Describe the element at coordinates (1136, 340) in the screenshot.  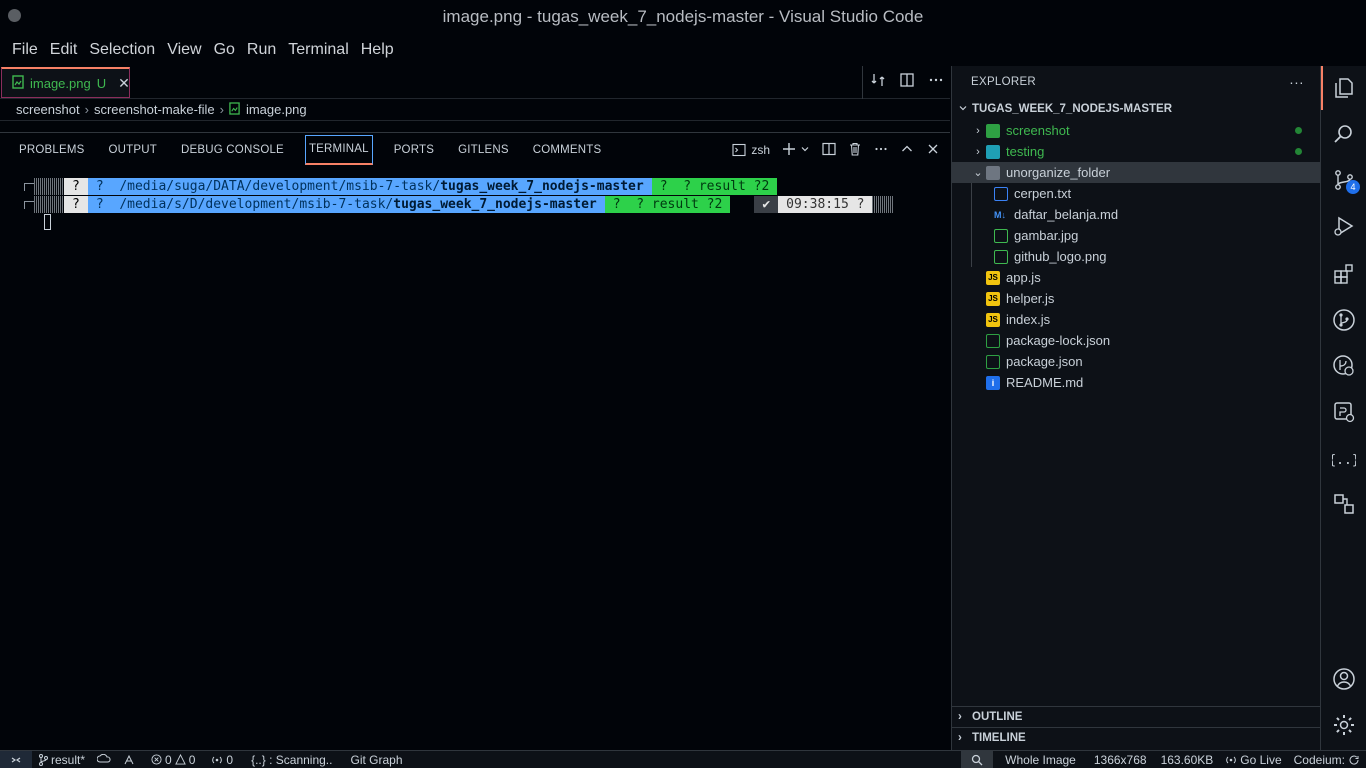
I see `tree-item-package-lock-json: package-lock.json` at that location.